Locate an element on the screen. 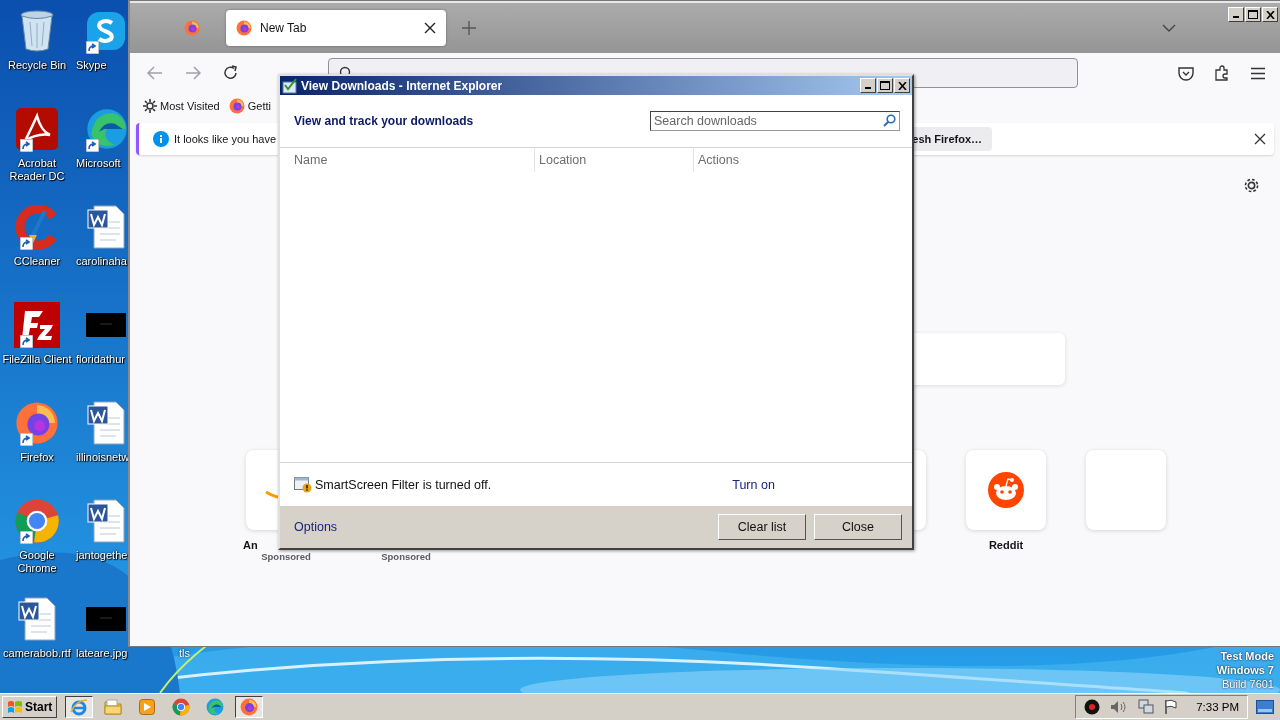  desktop-icon-label: camerabob.rtf is located at coordinates (37, 653).